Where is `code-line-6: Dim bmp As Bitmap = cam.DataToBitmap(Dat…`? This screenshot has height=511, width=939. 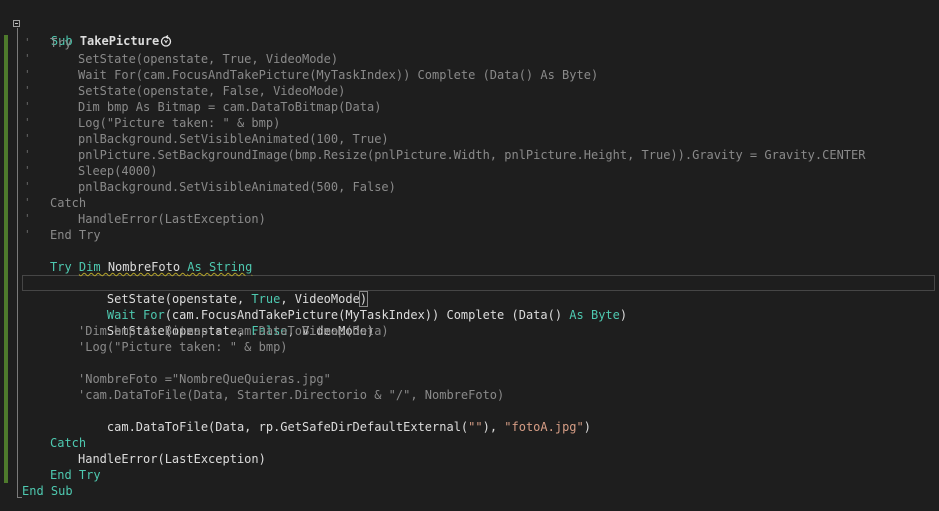
code-line-6: Dim bmp As Bitmap = cam.DataToBitmap(Dat… is located at coordinates (229, 107).